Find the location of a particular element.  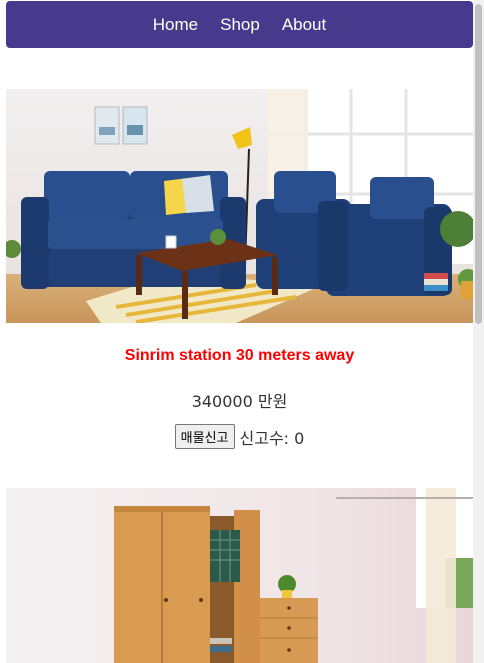

nav-home-link: Home is located at coordinates (175, 25).